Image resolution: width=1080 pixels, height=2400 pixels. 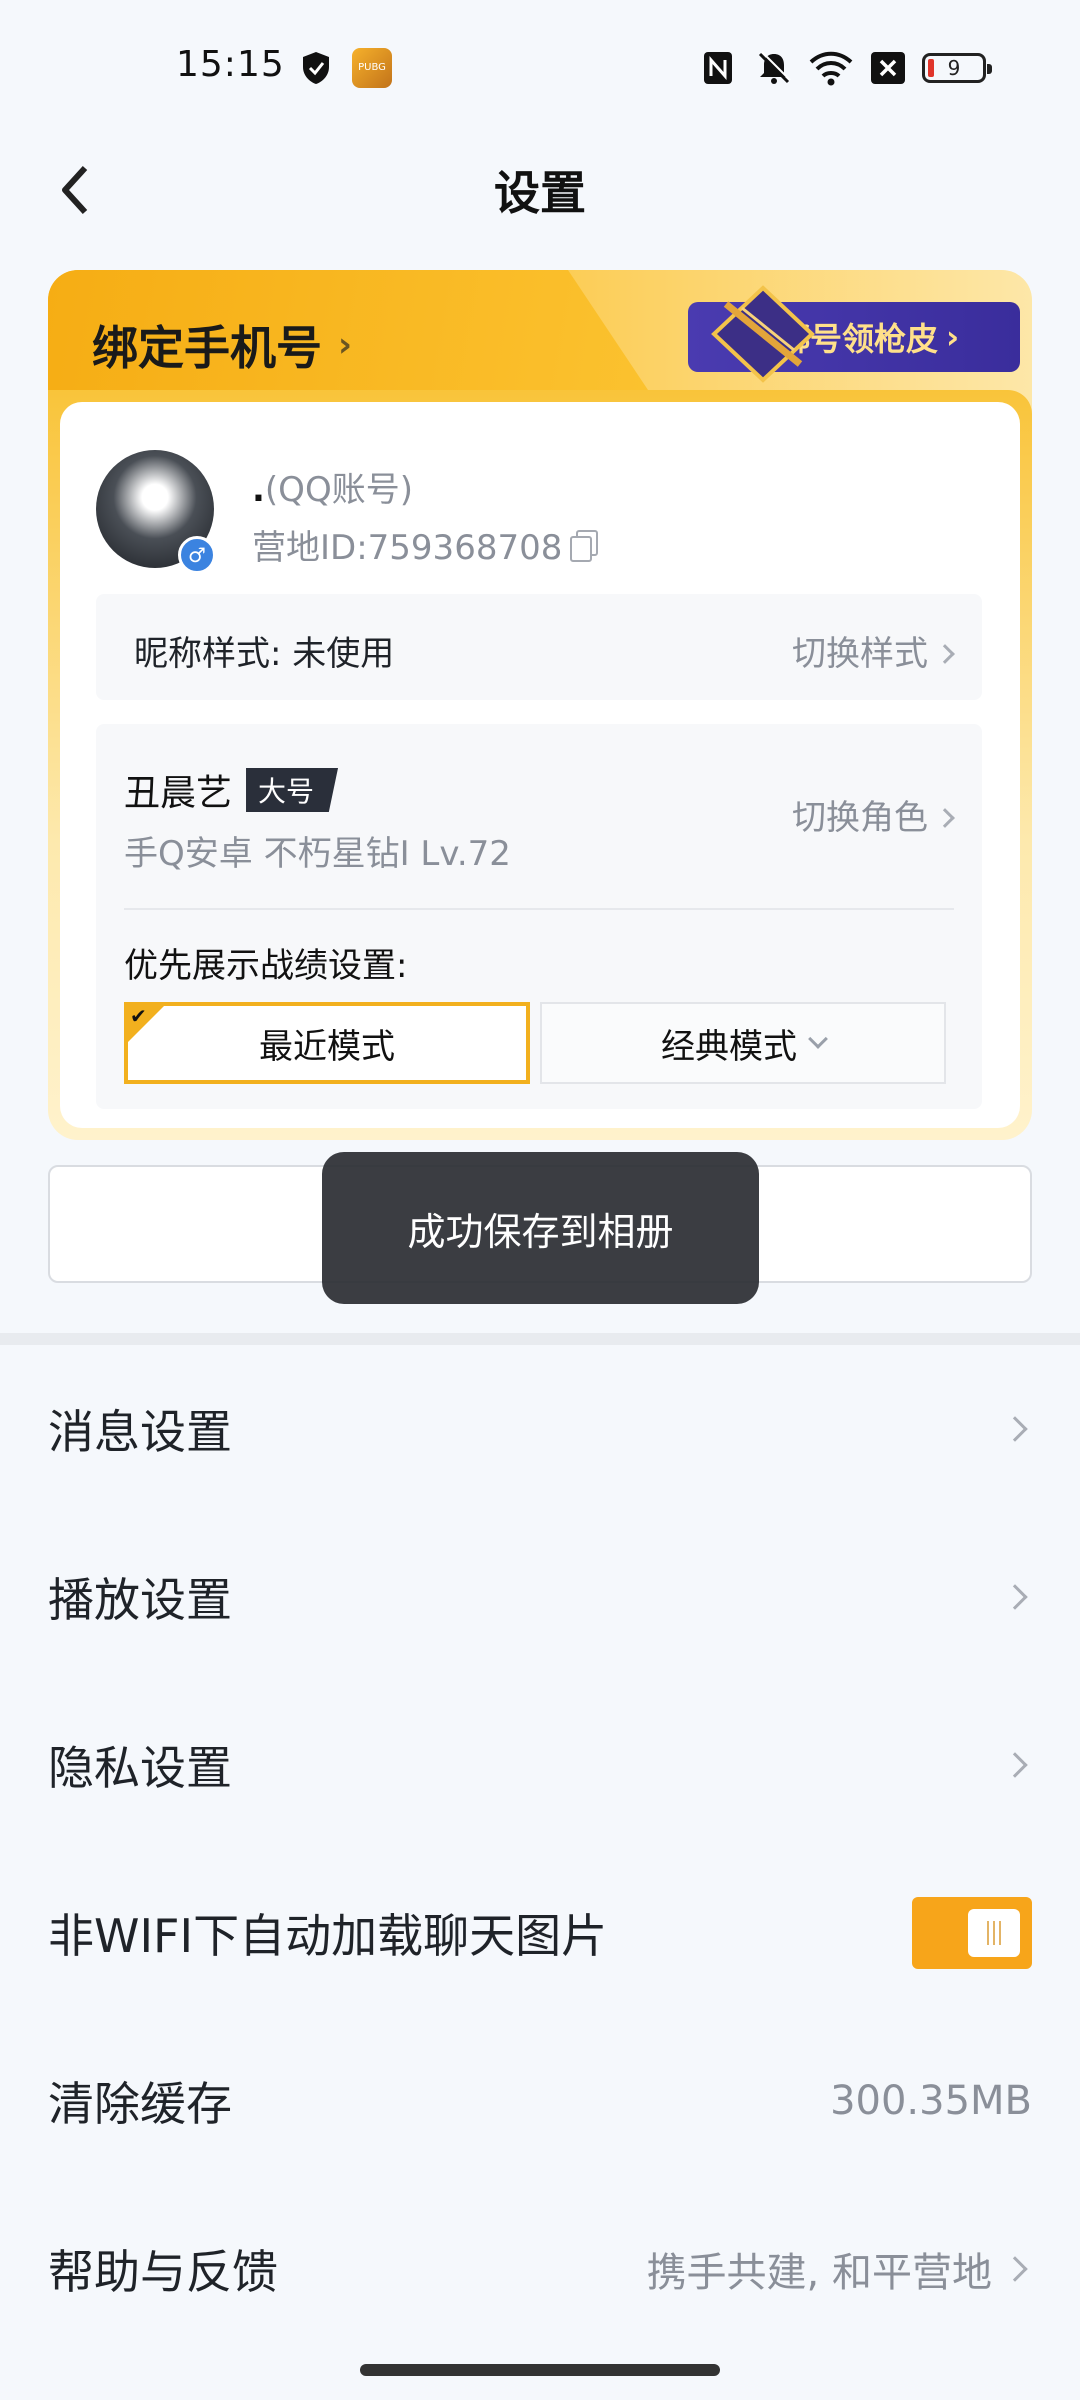 I want to click on chevron-down-icon, so click(x=818, y=1039).